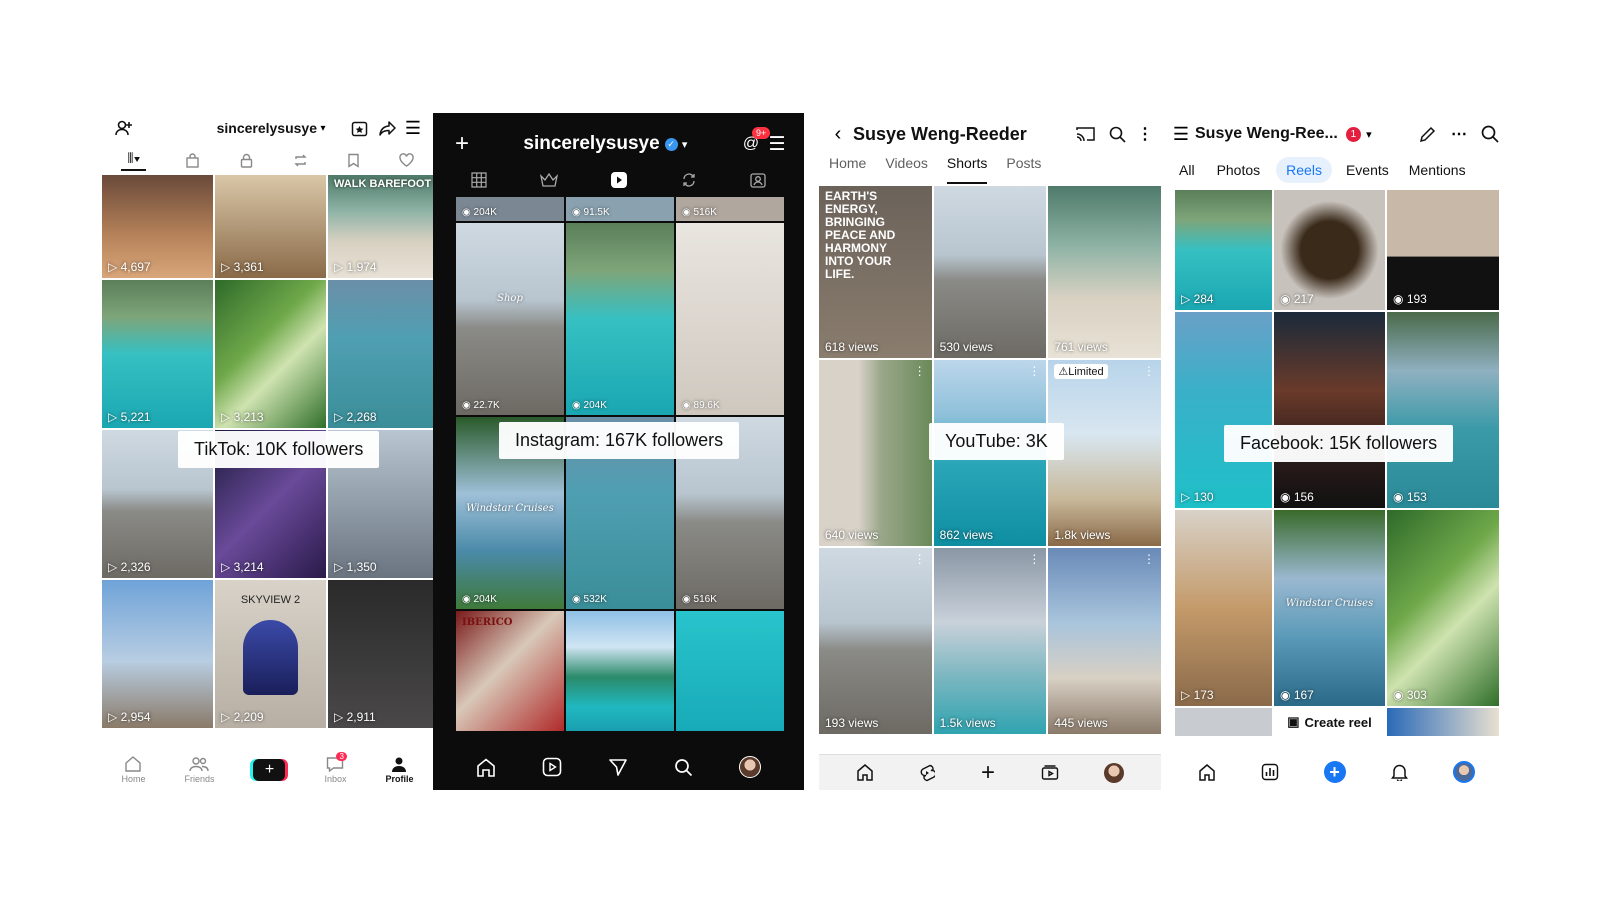 Image resolution: width=1600 pixels, height=900 pixels. I want to click on reel-tile: ◉ 303, so click(1443, 608).